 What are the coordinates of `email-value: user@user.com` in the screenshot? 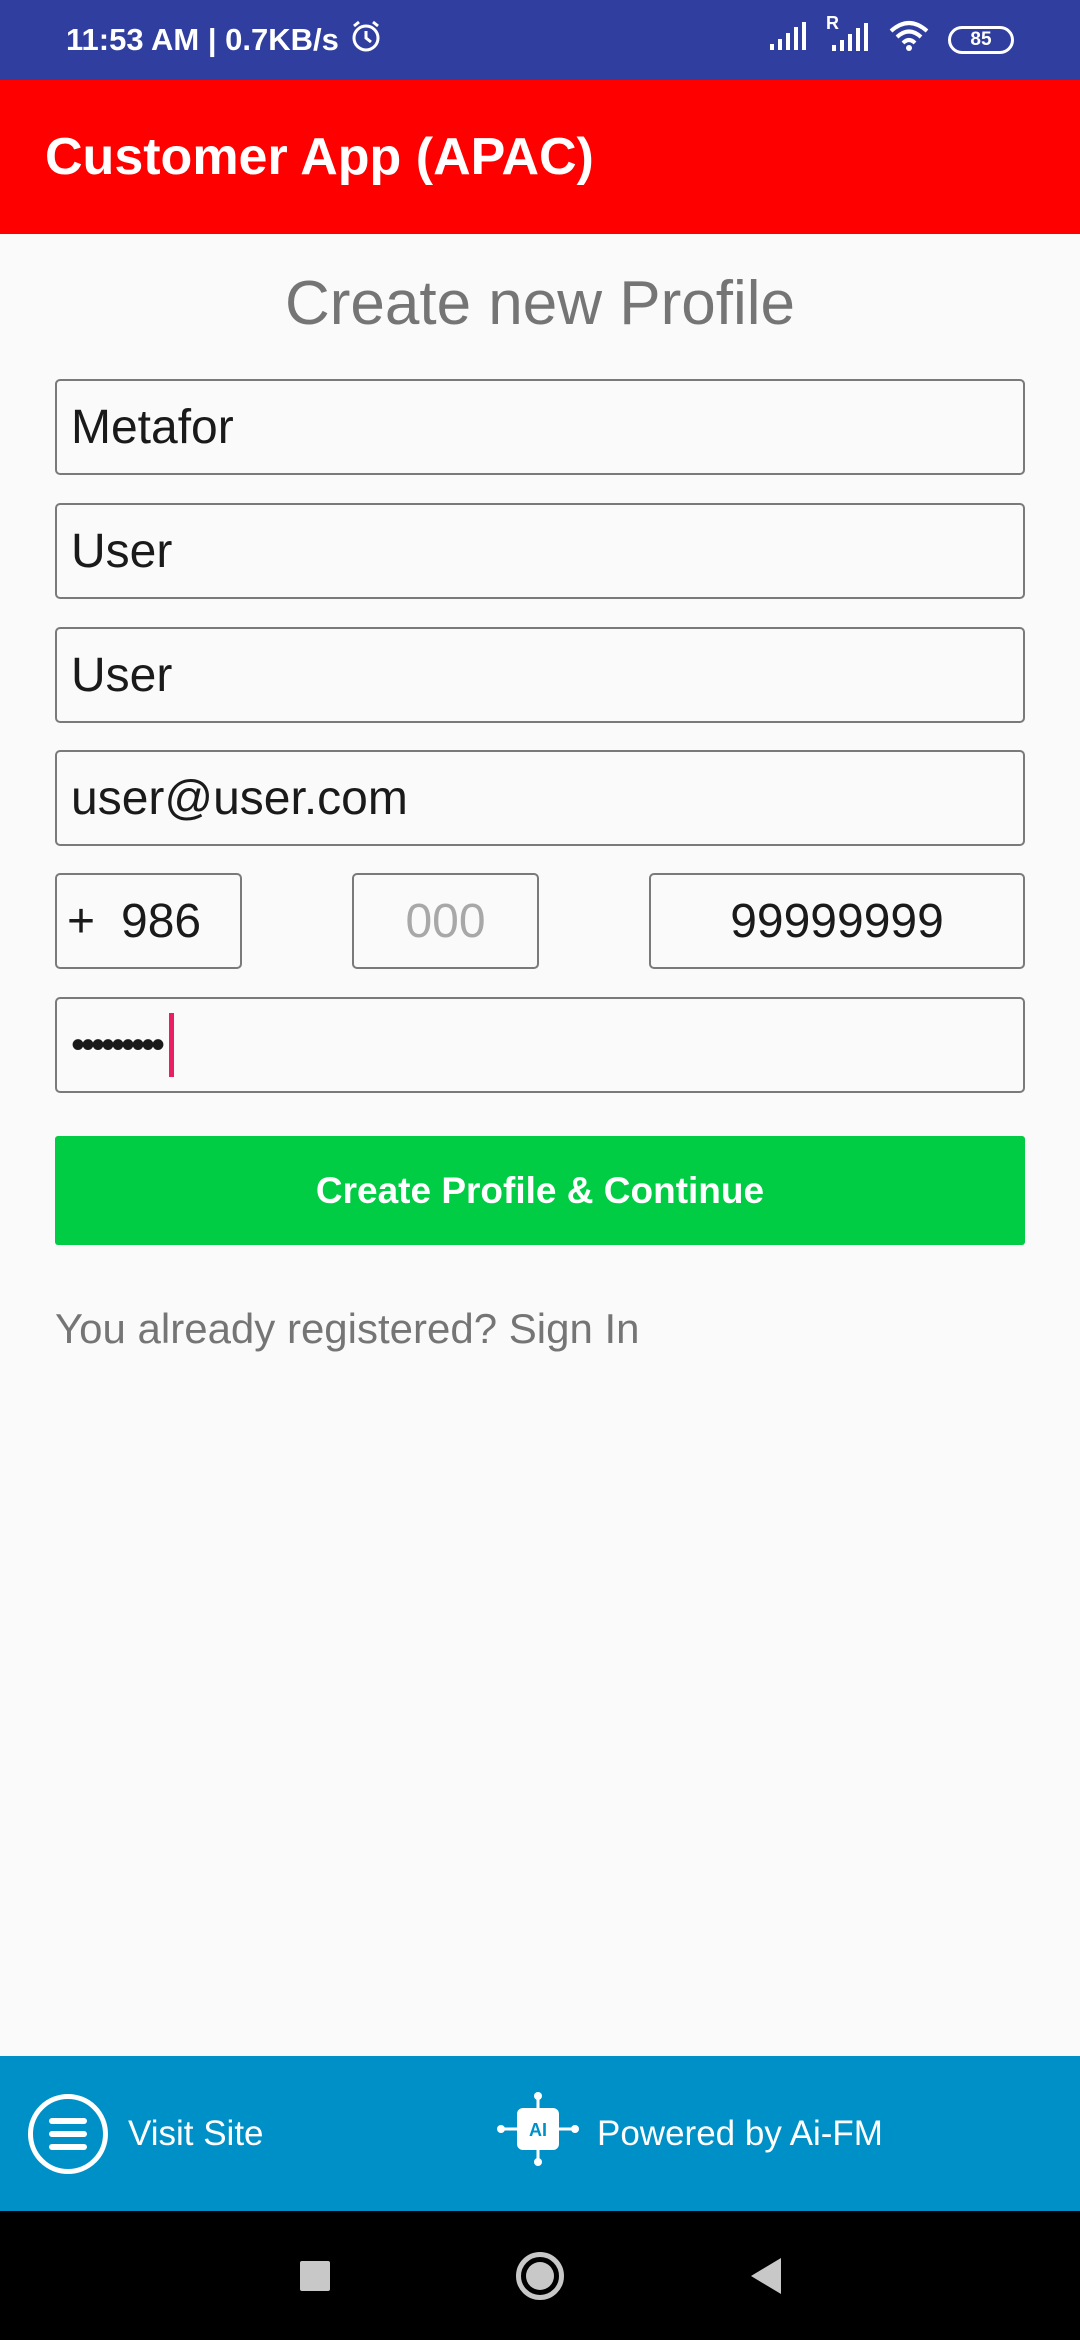 It's located at (239, 798).